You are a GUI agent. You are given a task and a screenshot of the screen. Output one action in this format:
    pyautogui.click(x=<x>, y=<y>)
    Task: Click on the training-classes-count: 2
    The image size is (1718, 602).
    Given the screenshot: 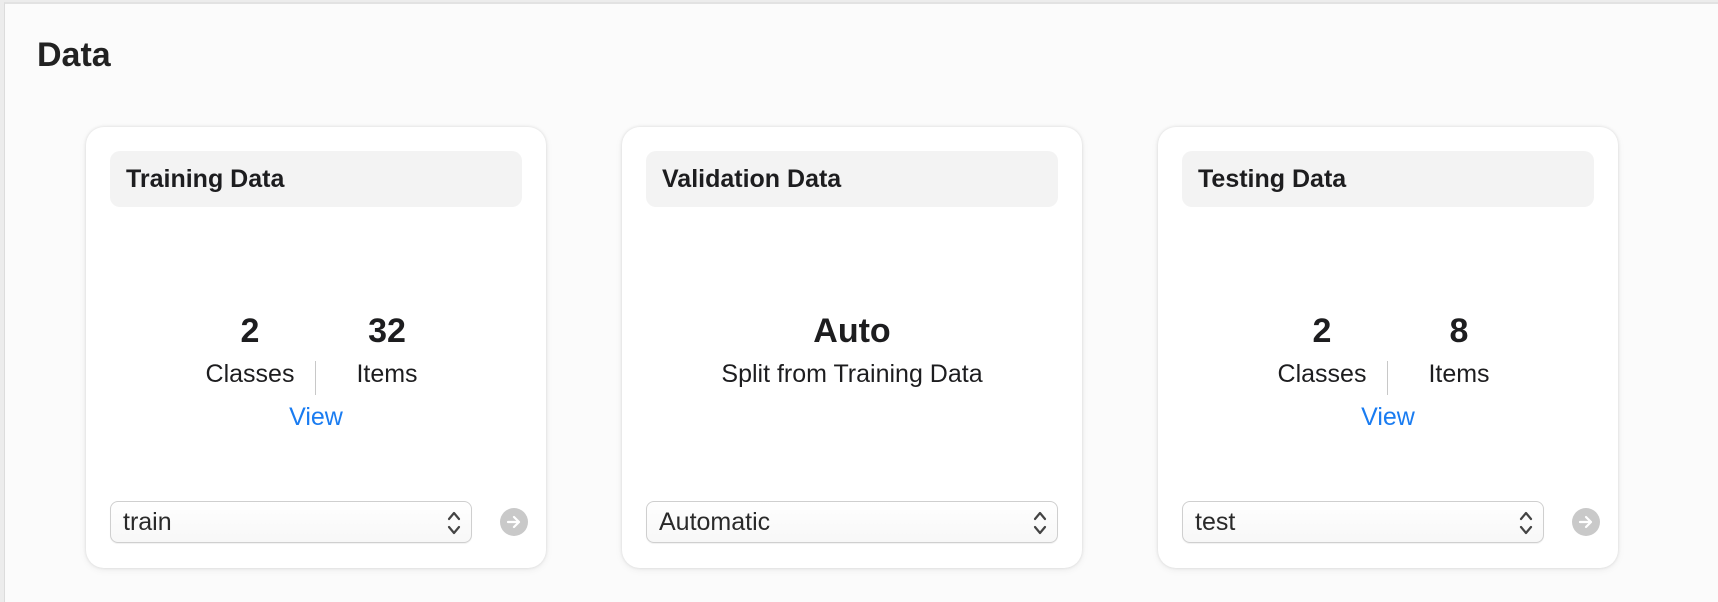 What is the action you would take?
    pyautogui.click(x=250, y=331)
    